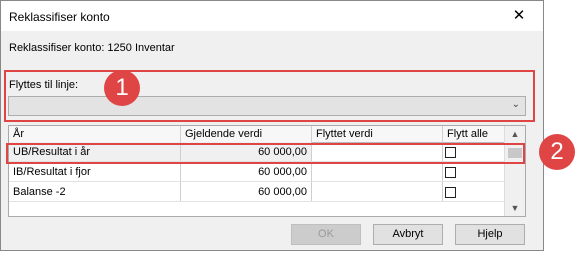 This screenshot has width=579, height=253. I want to click on column-header-move-all: Flytt alle, so click(474, 134).